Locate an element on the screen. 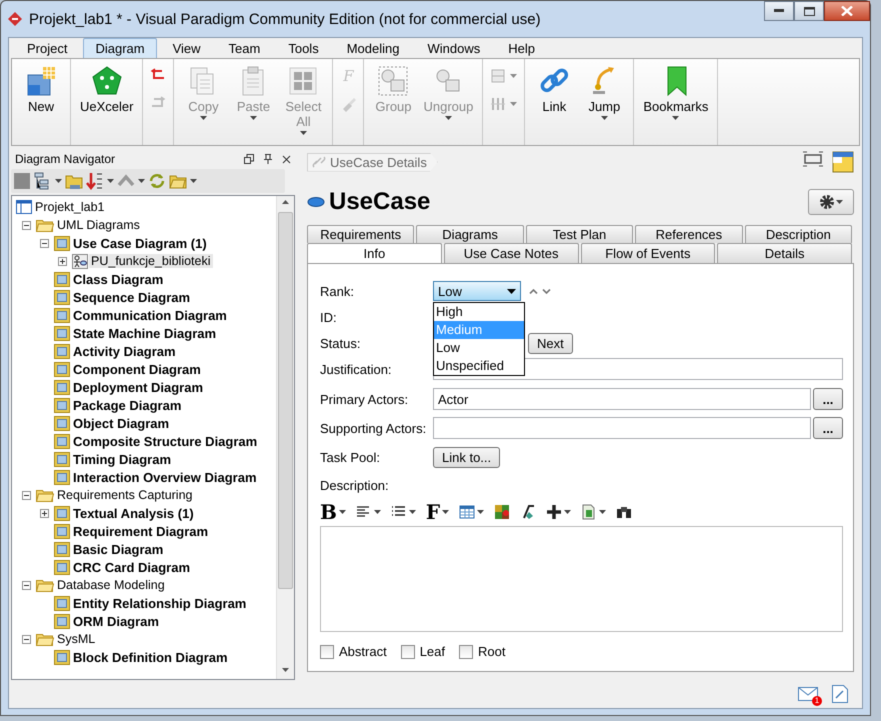 The height and width of the screenshot is (721, 881). tab: Diagrams is located at coordinates (470, 234).